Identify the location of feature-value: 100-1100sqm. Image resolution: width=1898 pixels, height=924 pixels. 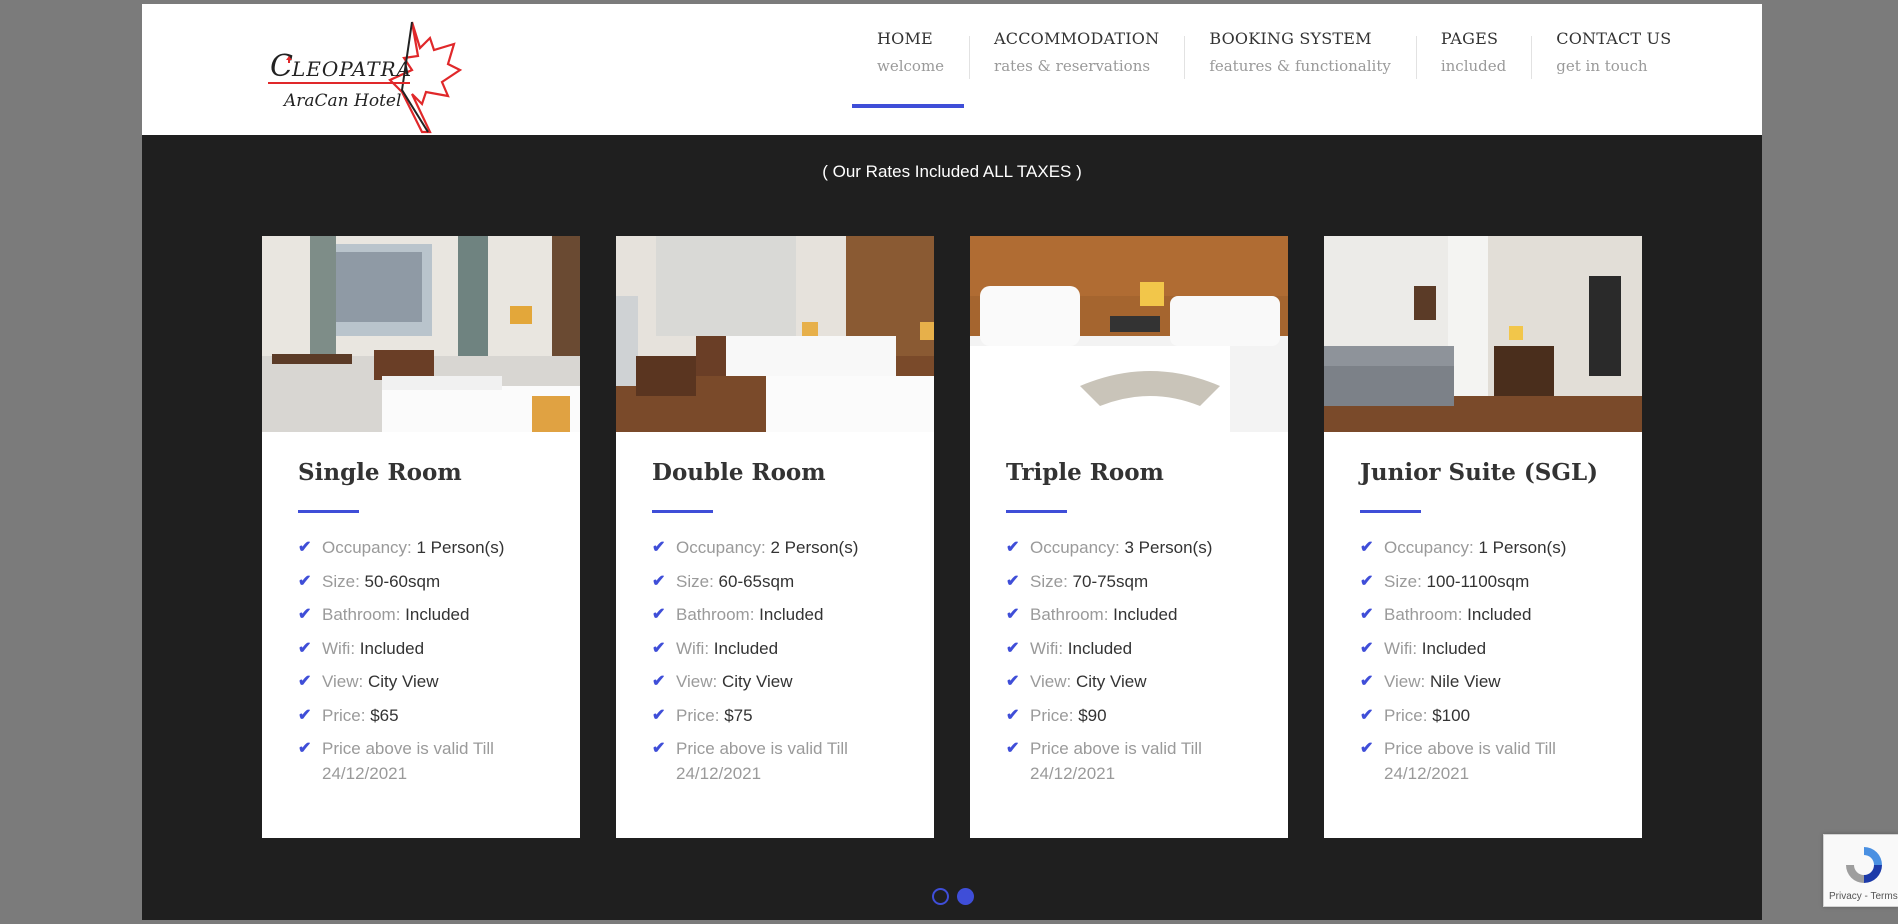
(1478, 581).